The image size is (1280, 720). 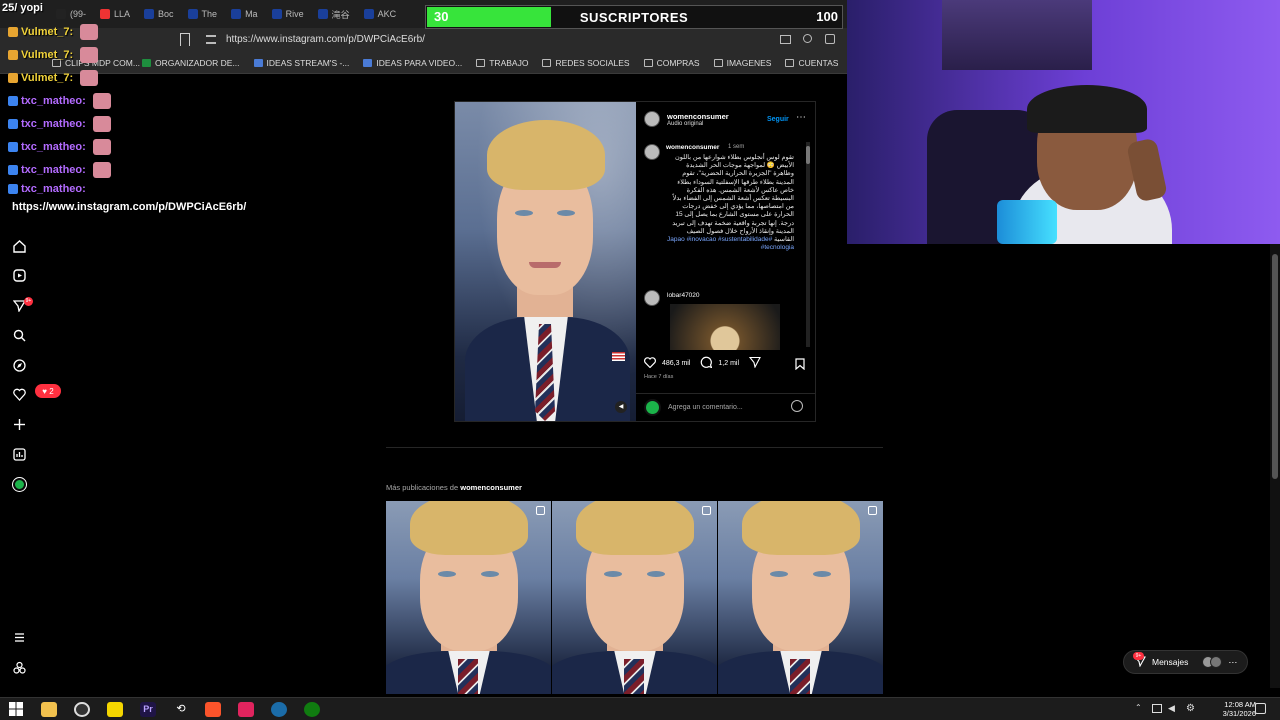 I want to click on commenter-avatar, so click(x=652, y=298).